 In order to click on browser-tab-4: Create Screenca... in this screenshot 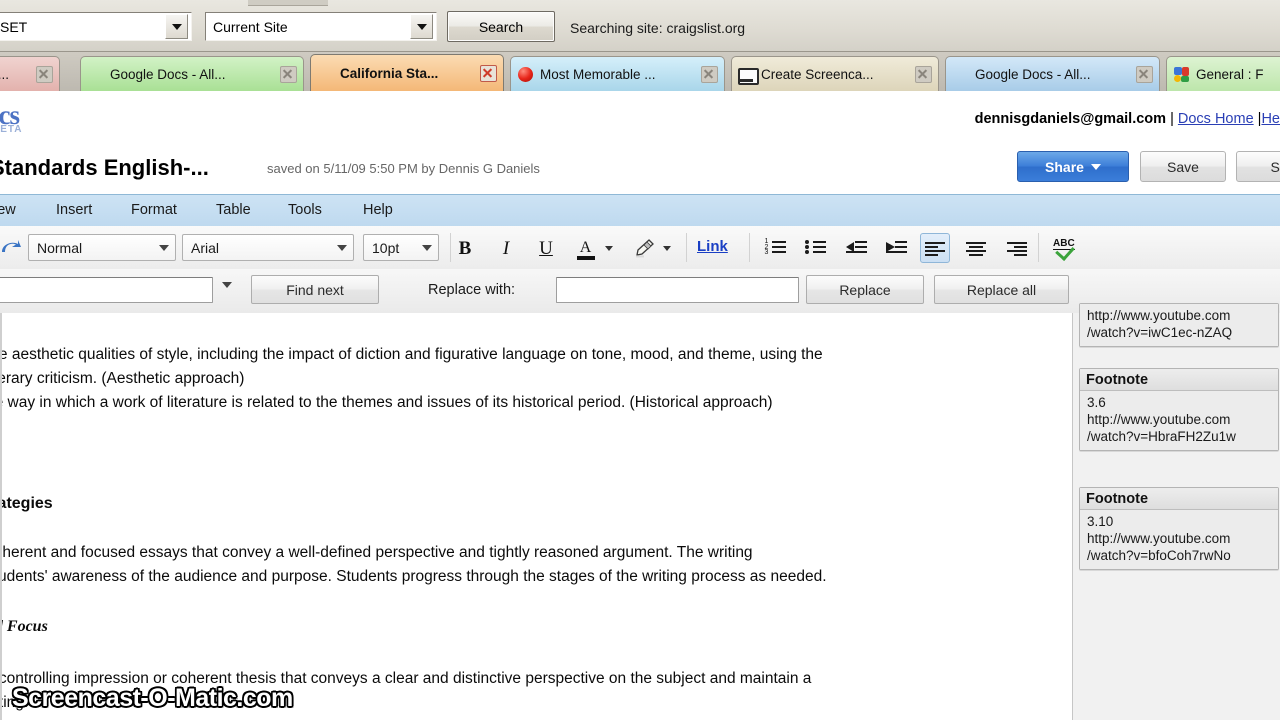, I will do `click(835, 73)`.